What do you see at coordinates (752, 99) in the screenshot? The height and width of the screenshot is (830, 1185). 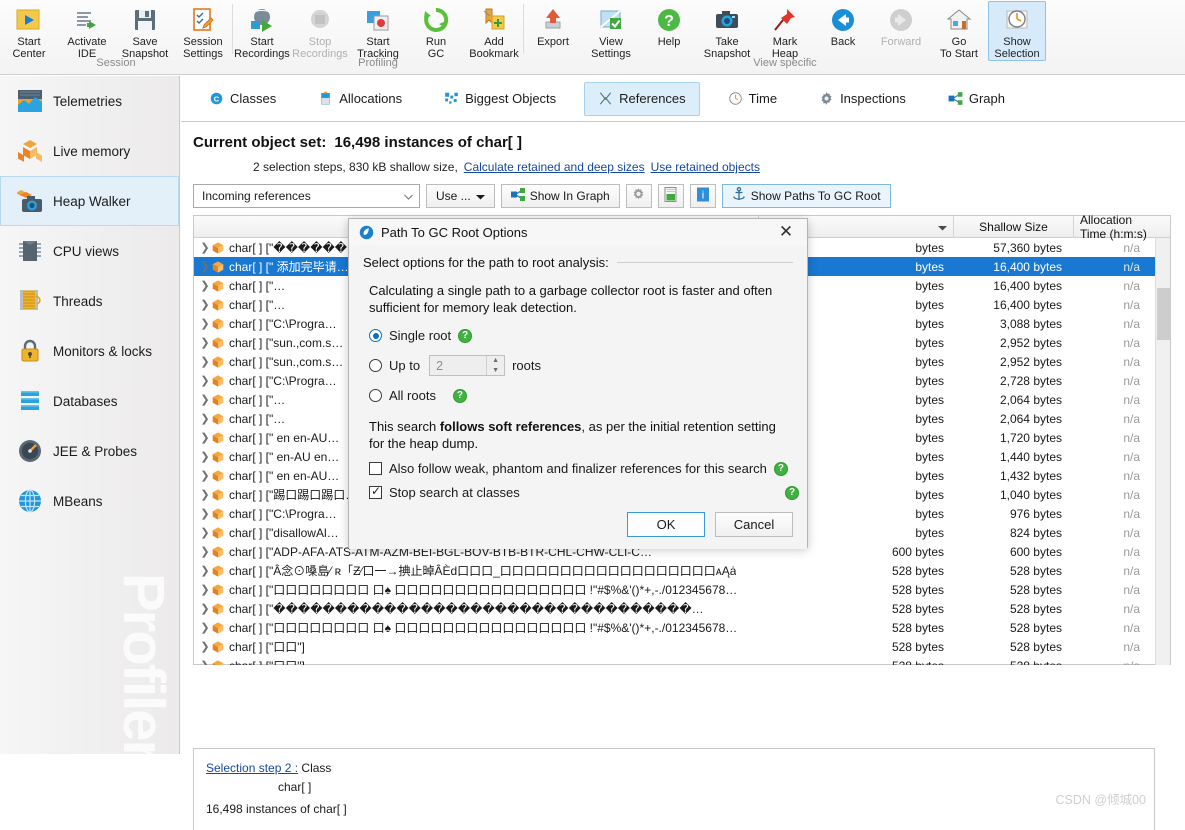 I see `tab-time: Time` at bounding box center [752, 99].